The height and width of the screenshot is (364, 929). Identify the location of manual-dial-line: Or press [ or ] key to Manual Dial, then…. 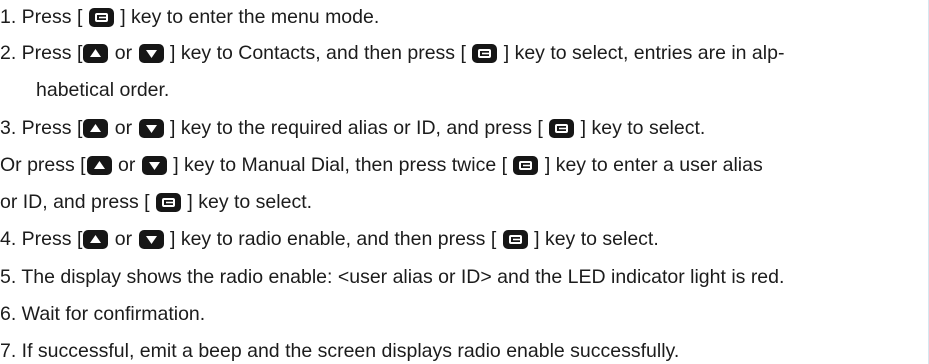
(381, 165).